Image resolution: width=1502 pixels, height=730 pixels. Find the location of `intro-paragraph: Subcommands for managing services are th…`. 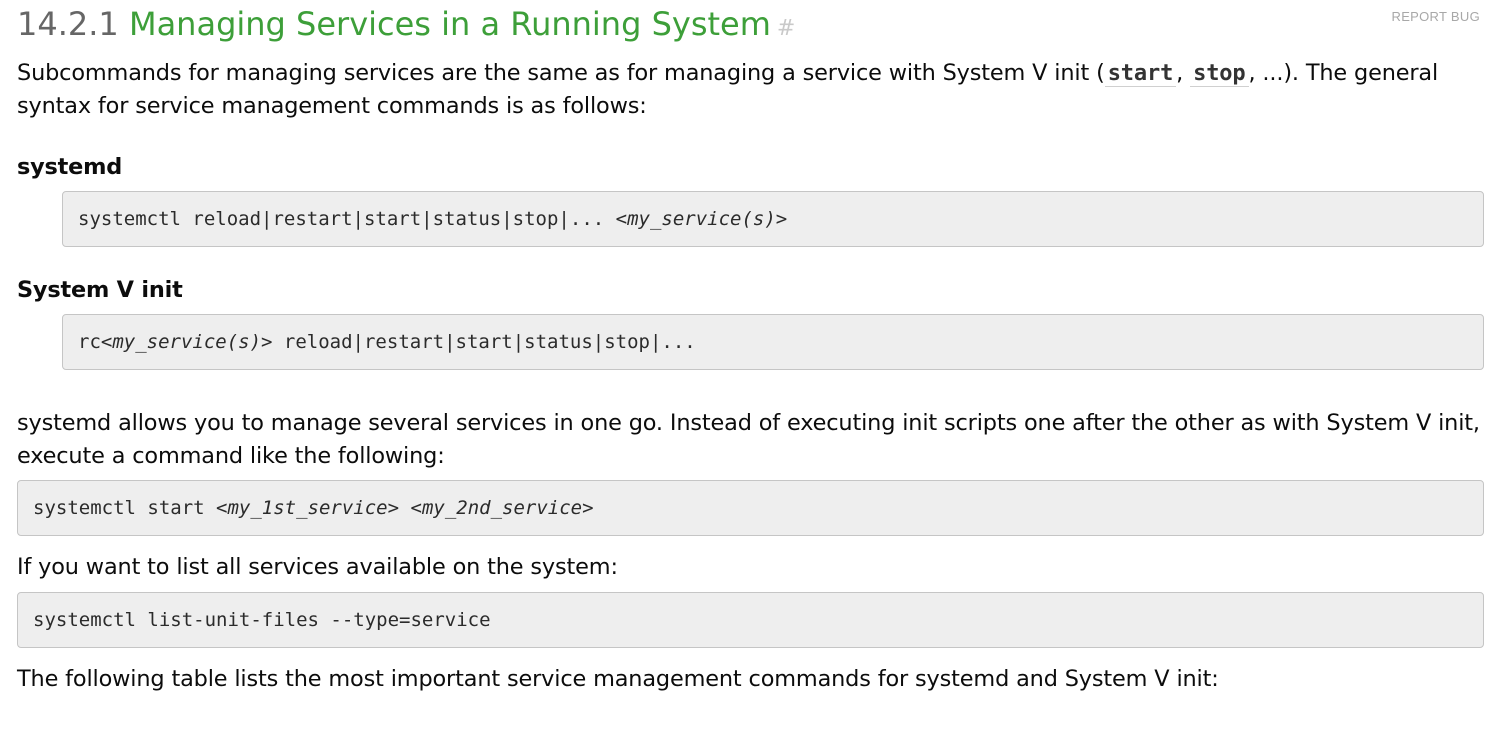

intro-paragraph: Subcommands for managing services are th… is located at coordinates (750, 90).